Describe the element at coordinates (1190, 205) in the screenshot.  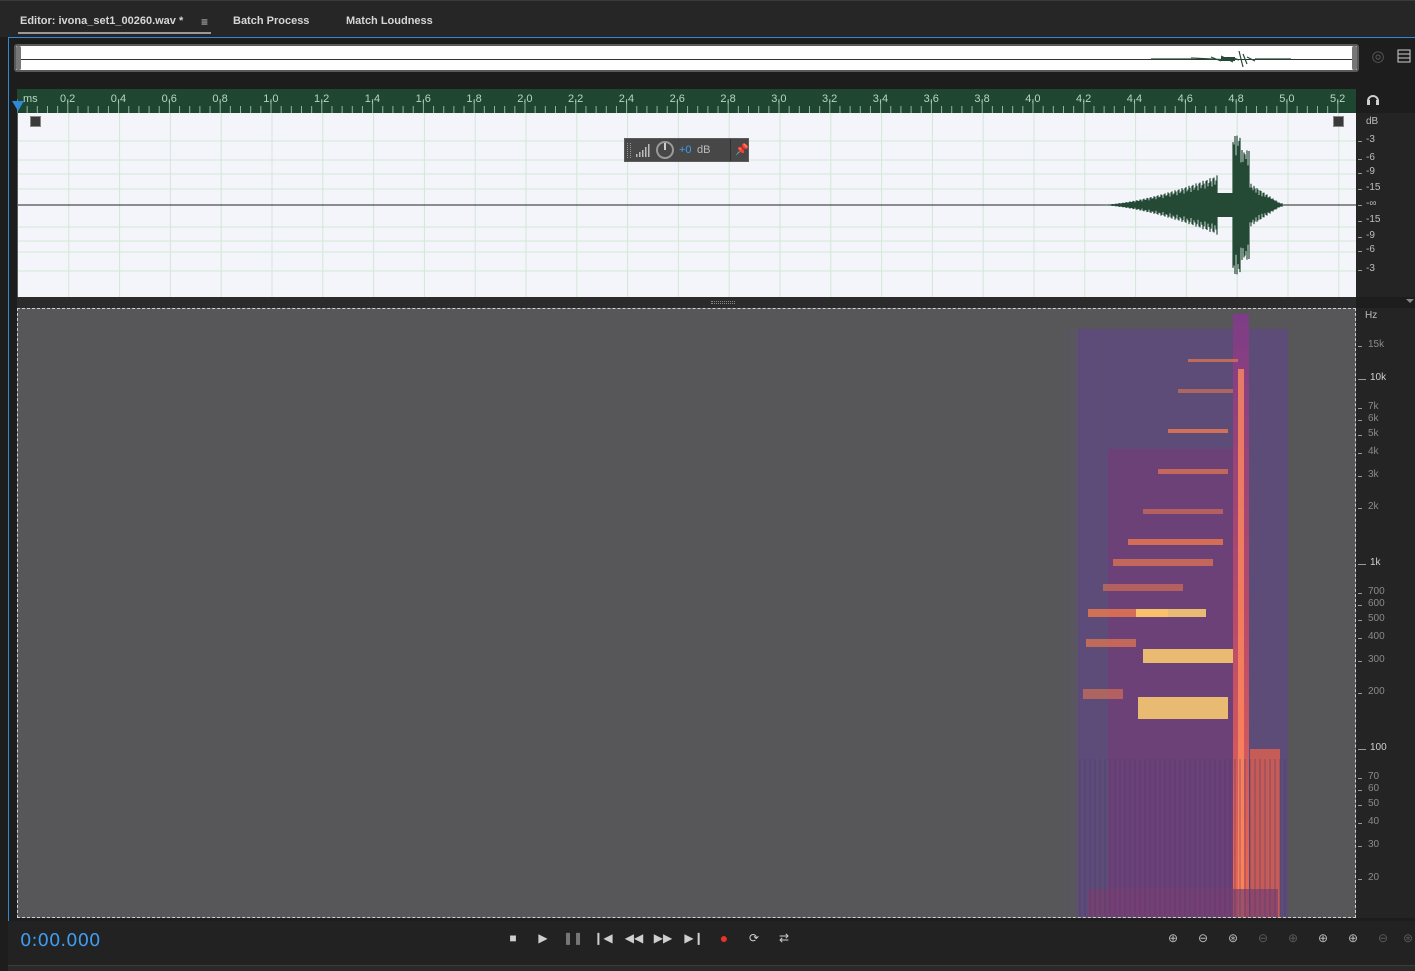
I see `waveform-path` at that location.